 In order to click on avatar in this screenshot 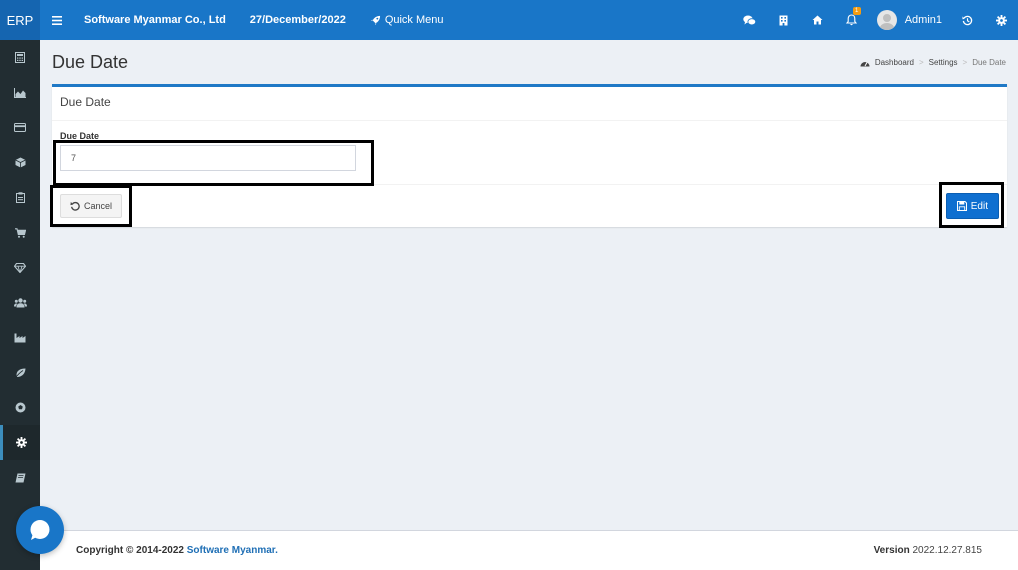, I will do `click(886, 20)`.